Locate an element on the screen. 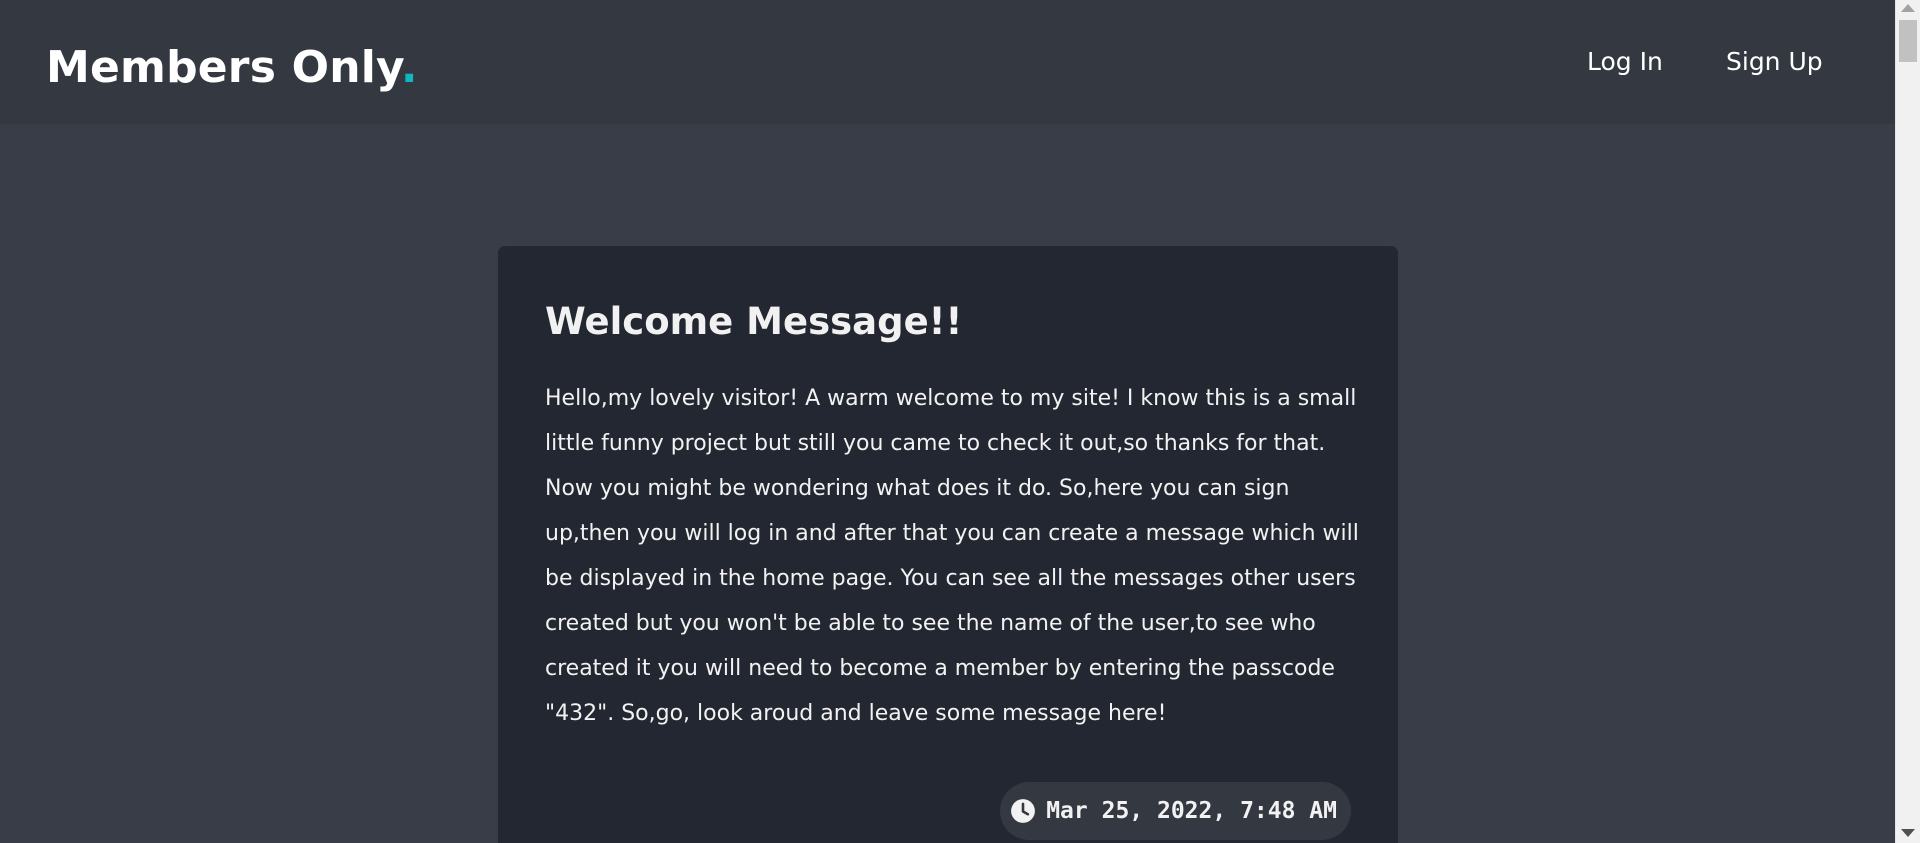  message-title: Welcome Message!! is located at coordinates (754, 321).